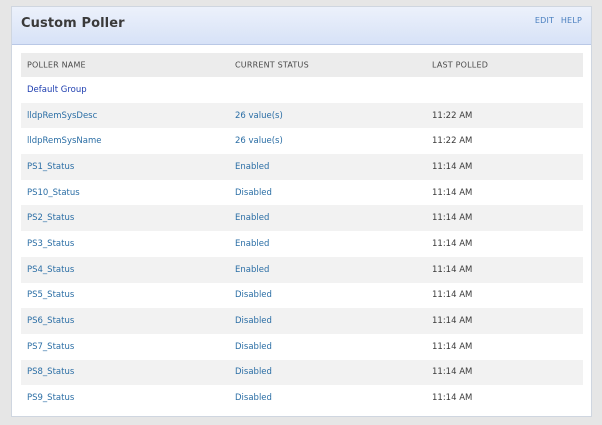  I want to click on group-row: Default Group, so click(302, 90).